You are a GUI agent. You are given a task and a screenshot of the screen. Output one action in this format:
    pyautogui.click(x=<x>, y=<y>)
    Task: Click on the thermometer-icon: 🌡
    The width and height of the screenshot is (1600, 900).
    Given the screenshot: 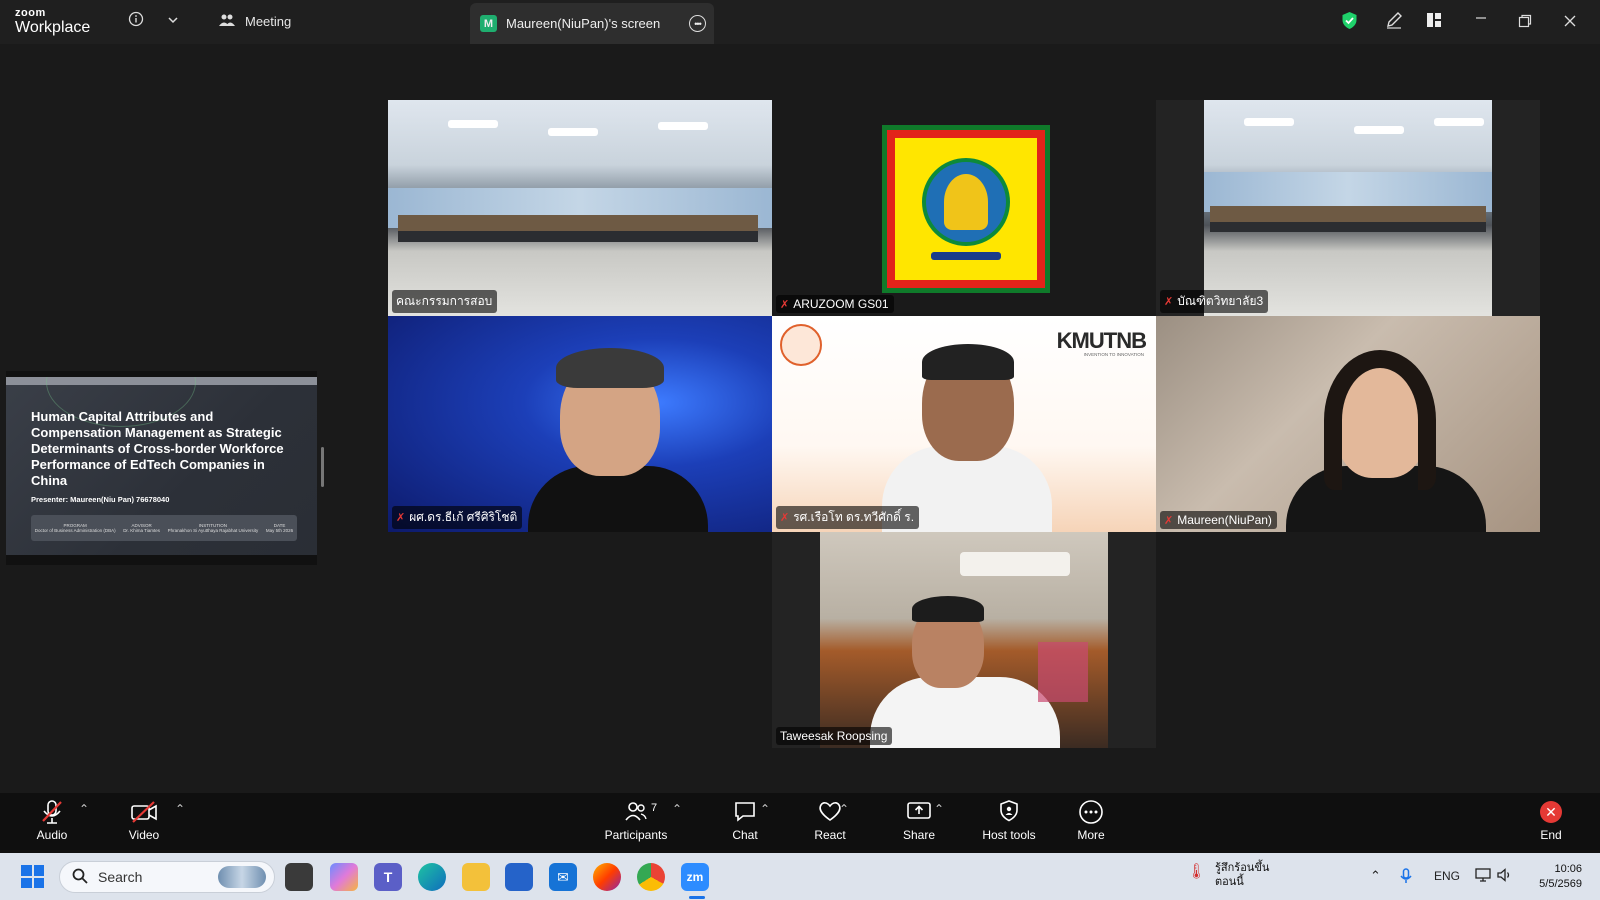 What is the action you would take?
    pyautogui.click(x=1197, y=871)
    